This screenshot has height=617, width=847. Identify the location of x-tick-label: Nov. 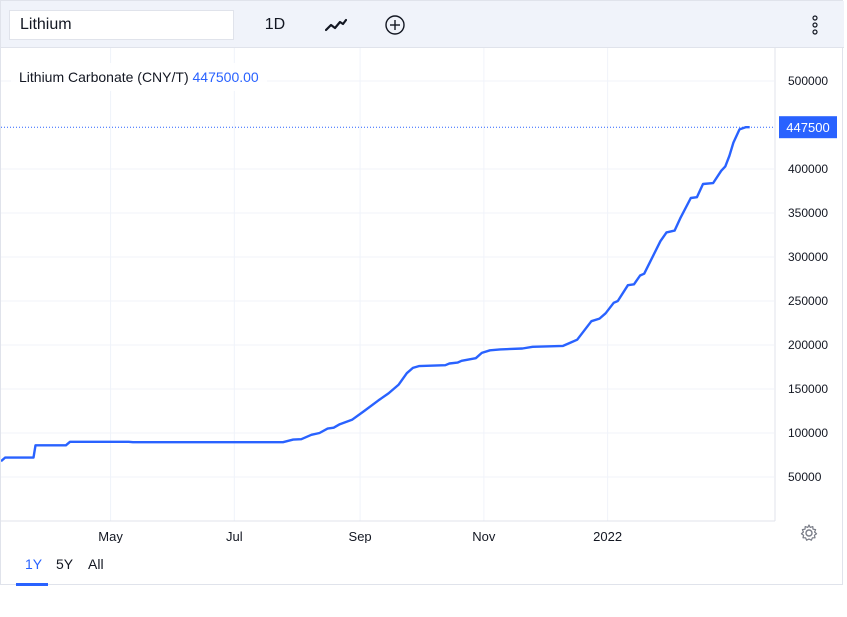
(484, 536).